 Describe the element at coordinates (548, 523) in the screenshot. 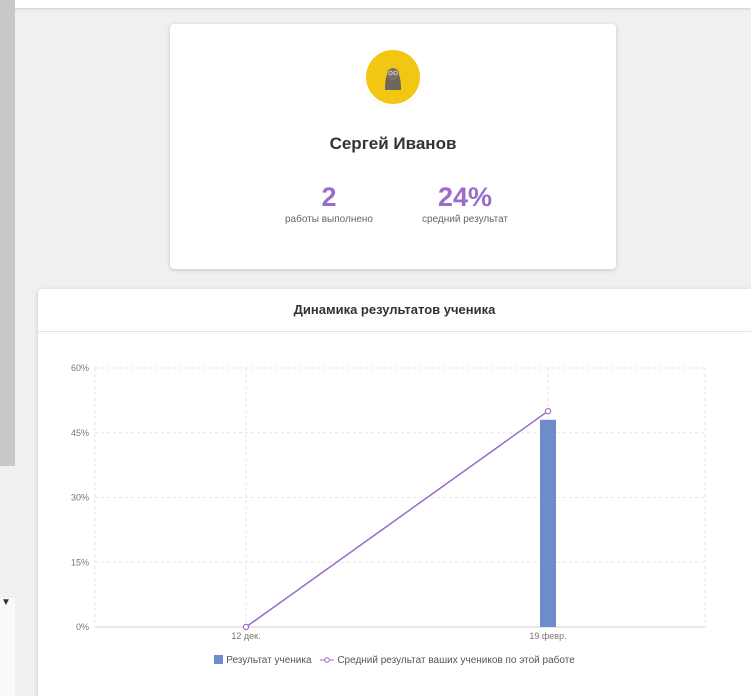

I see `bar-student-result` at that location.